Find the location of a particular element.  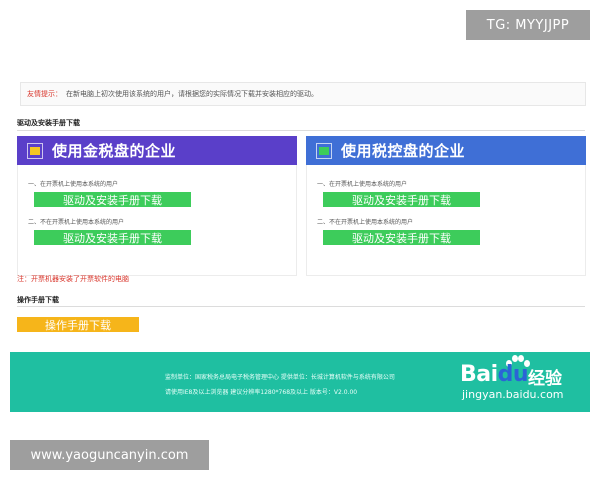

baidu-logo: Baidu is located at coordinates (494, 374).